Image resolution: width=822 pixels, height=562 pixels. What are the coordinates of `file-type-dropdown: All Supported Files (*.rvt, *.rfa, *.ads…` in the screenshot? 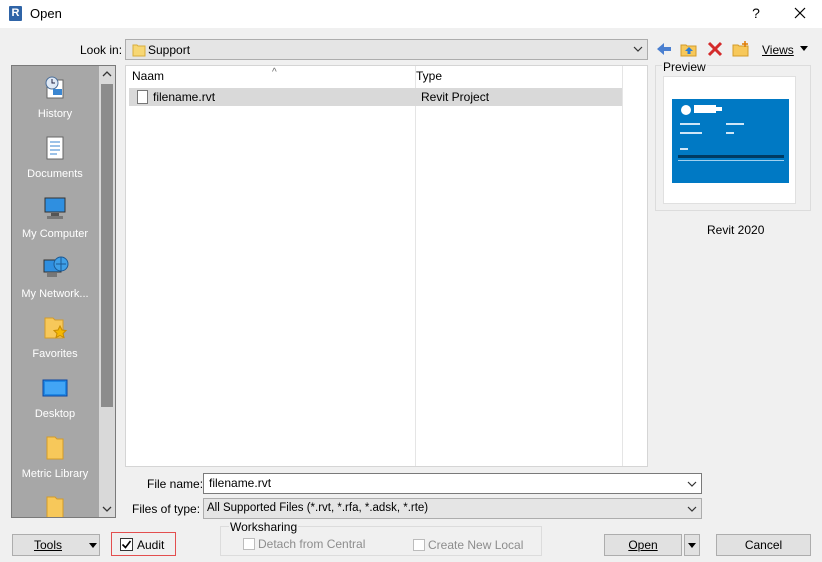 It's located at (452, 508).